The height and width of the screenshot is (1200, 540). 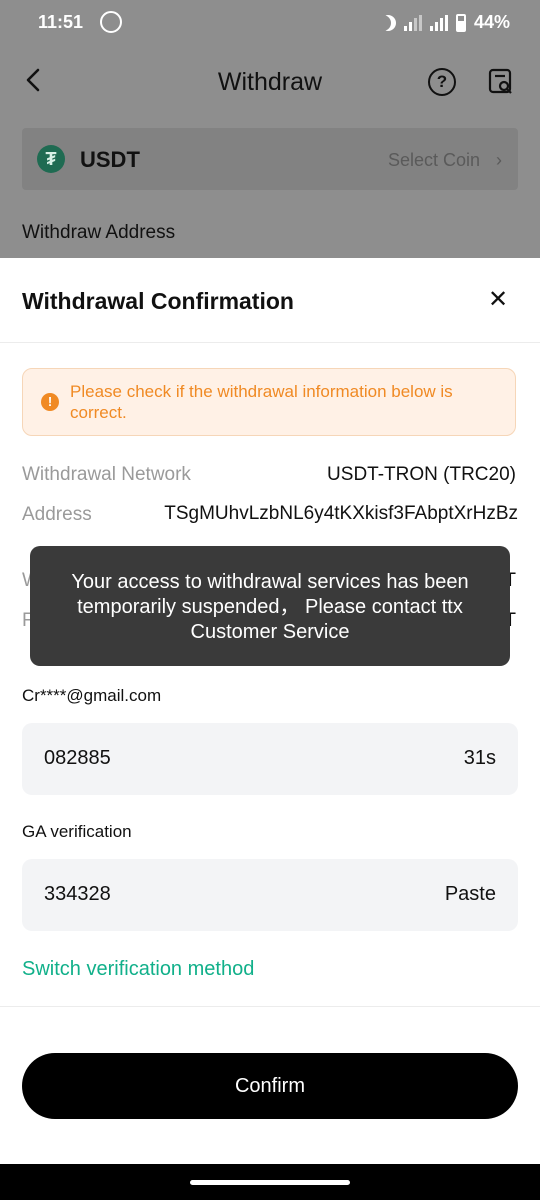 What do you see at coordinates (158, 301) in the screenshot?
I see `sheet-title: Withdrawal Confirmation` at bounding box center [158, 301].